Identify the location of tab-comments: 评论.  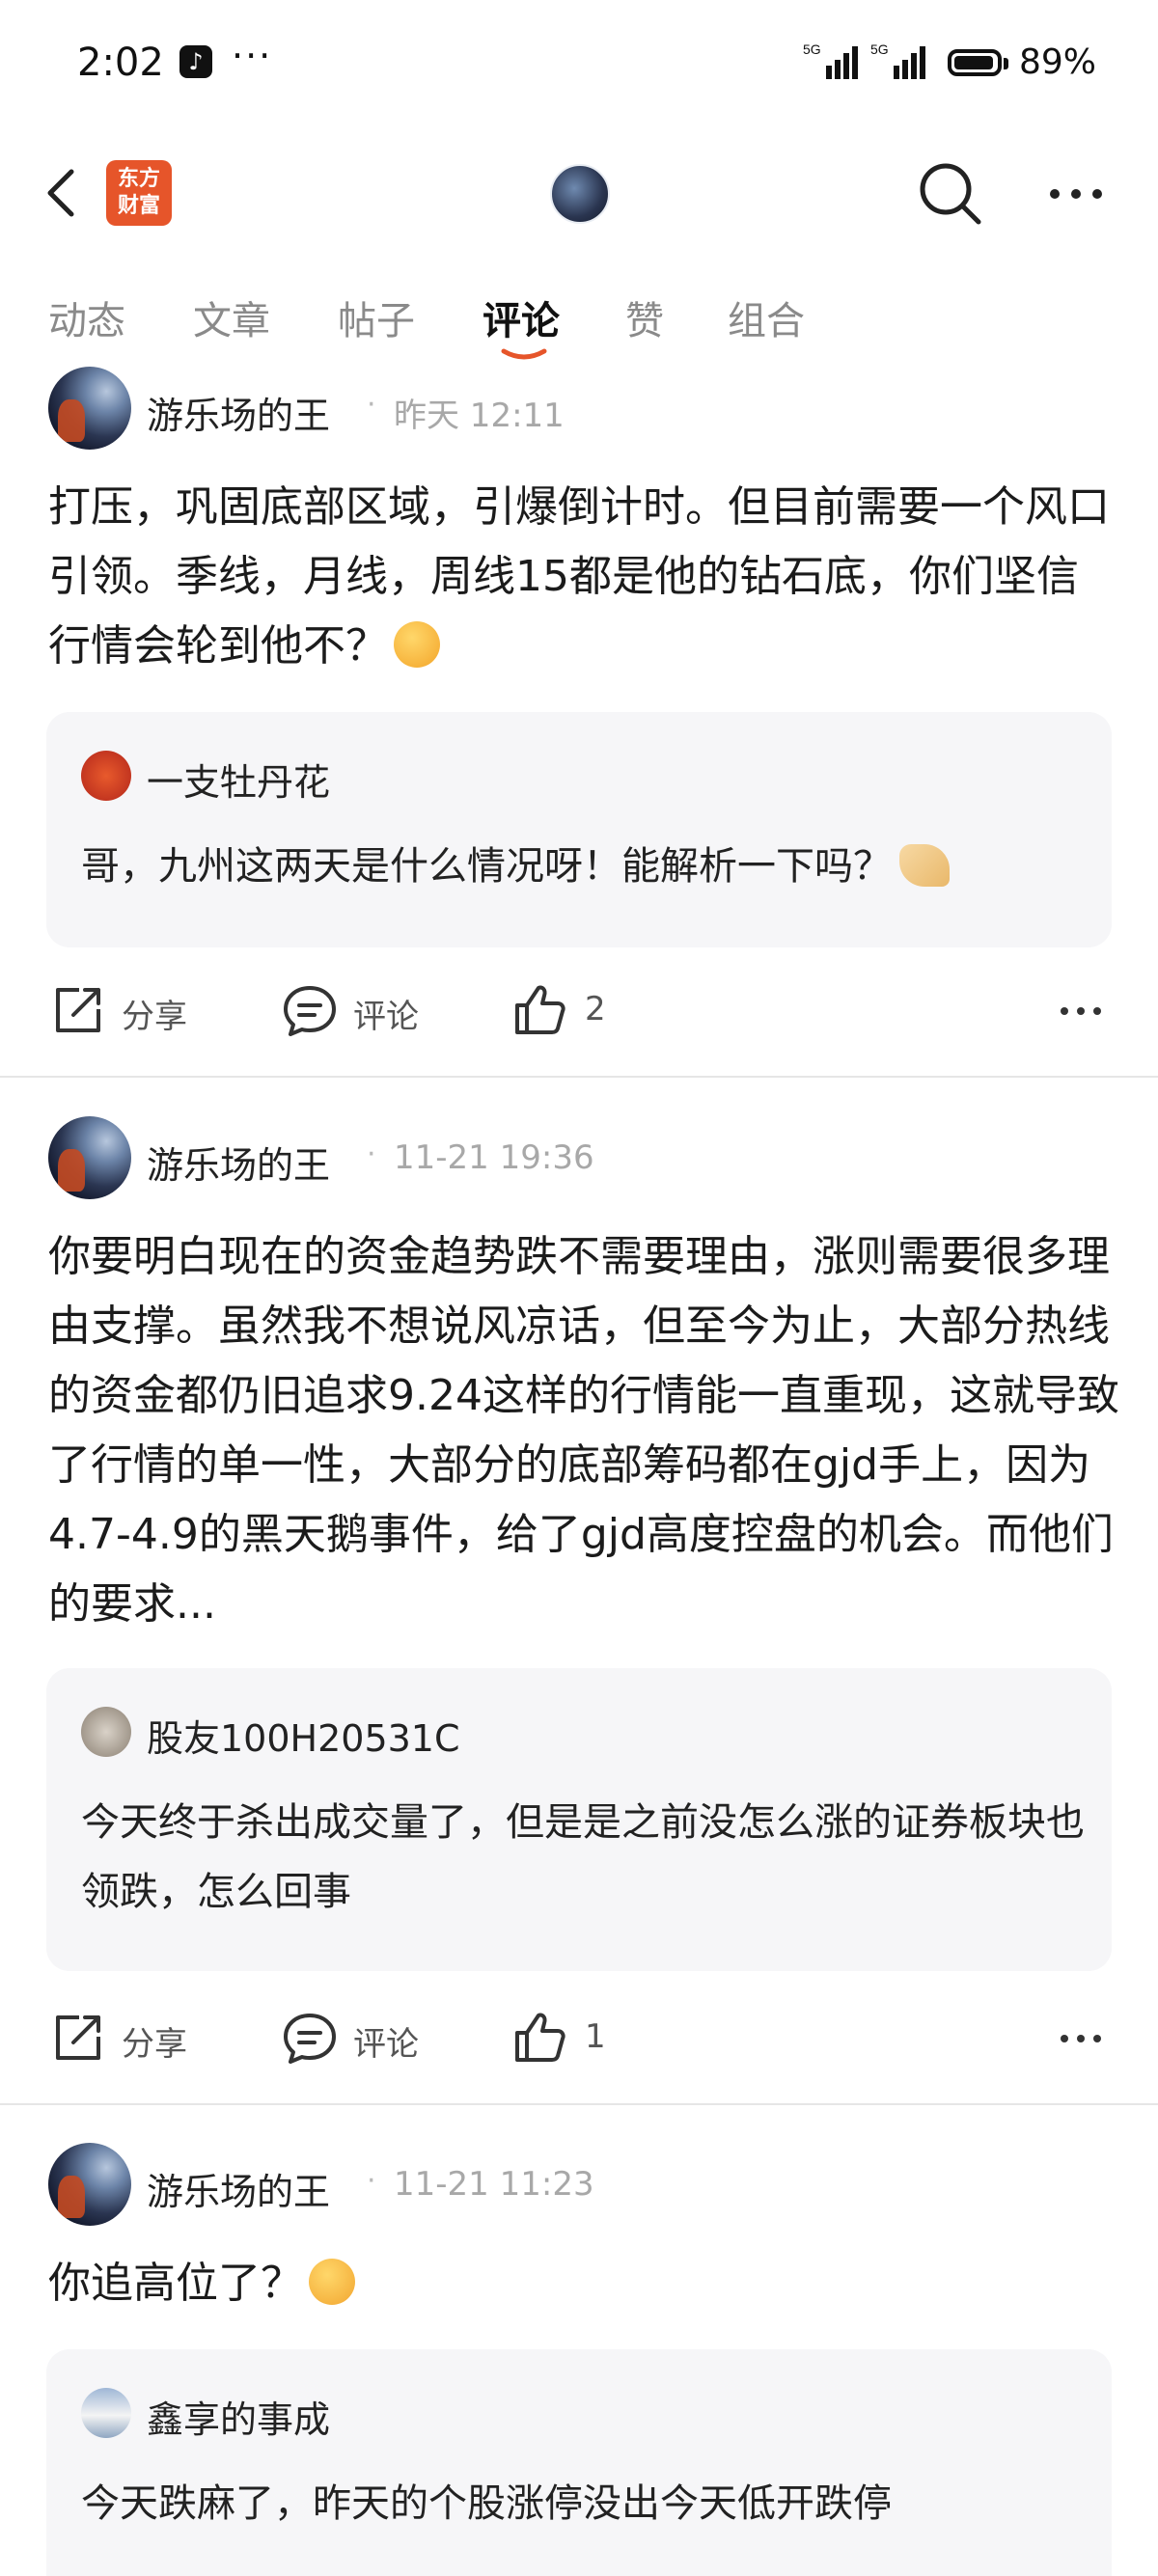
(521, 317).